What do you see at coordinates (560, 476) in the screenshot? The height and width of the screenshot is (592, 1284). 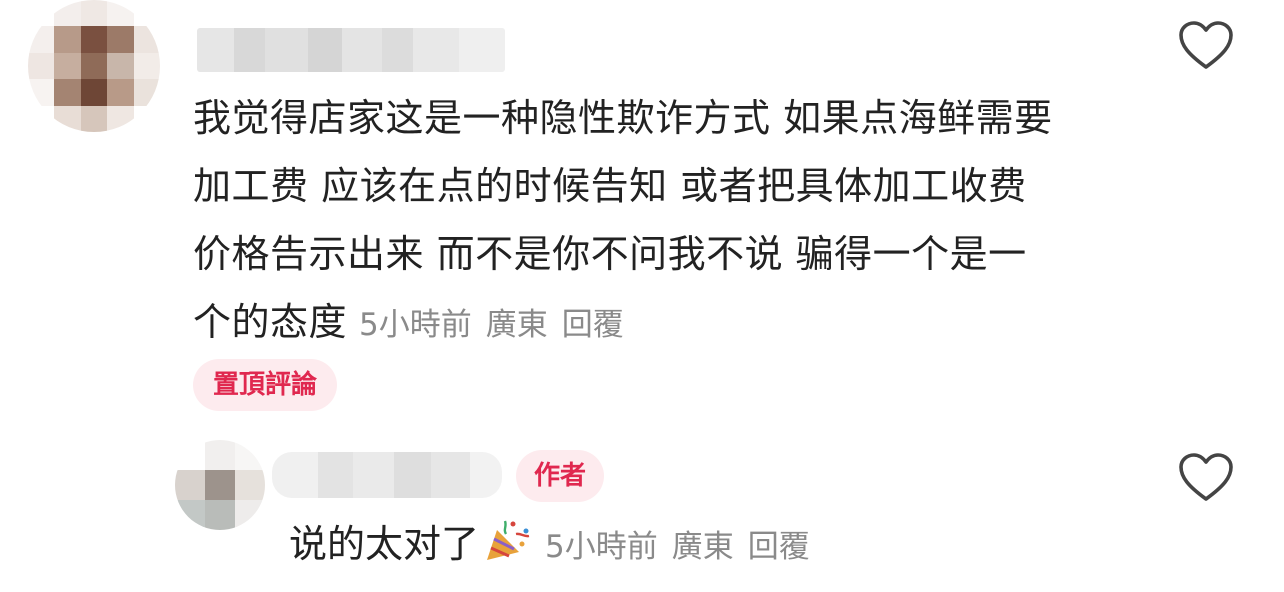 I see `author-badge: 作者` at bounding box center [560, 476].